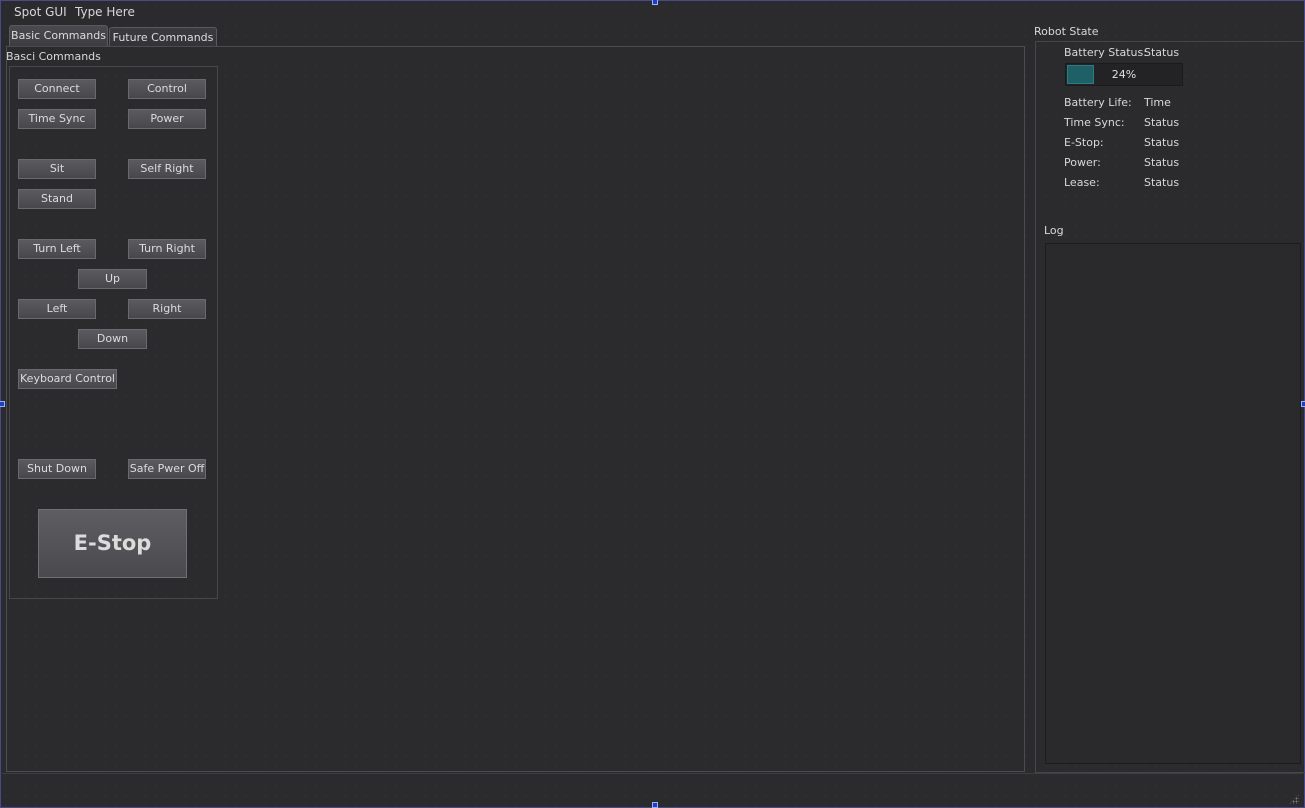 This screenshot has height=808, width=1305. I want to click on turn-left-button: Turn Left, so click(57, 249).